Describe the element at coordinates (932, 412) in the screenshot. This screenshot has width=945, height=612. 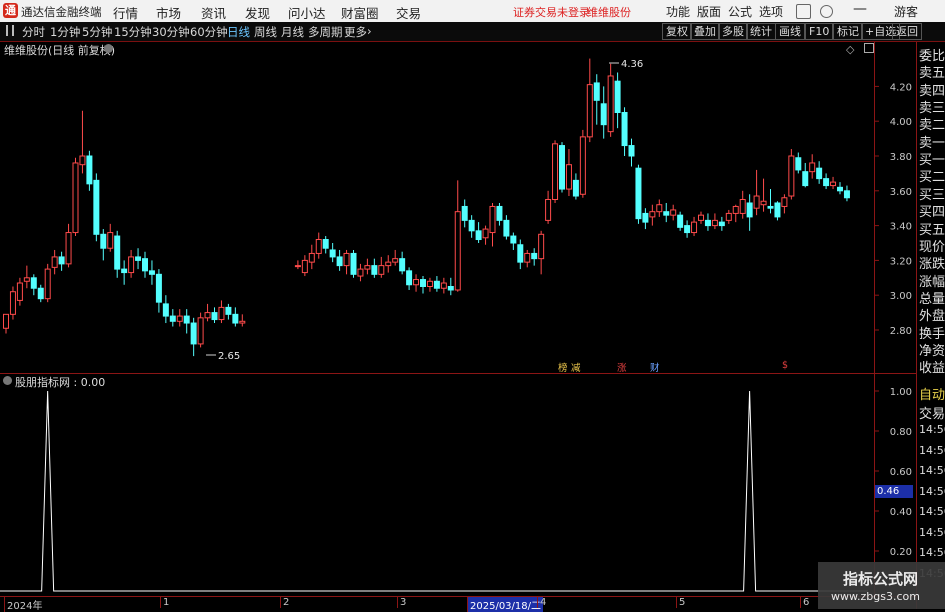
I see `trade-label: 交易` at that location.